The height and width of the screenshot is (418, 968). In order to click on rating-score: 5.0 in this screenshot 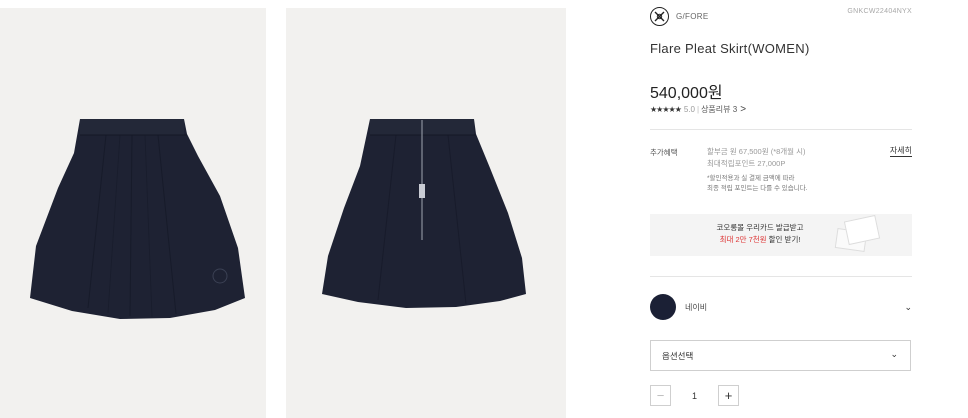, I will do `click(689, 109)`.